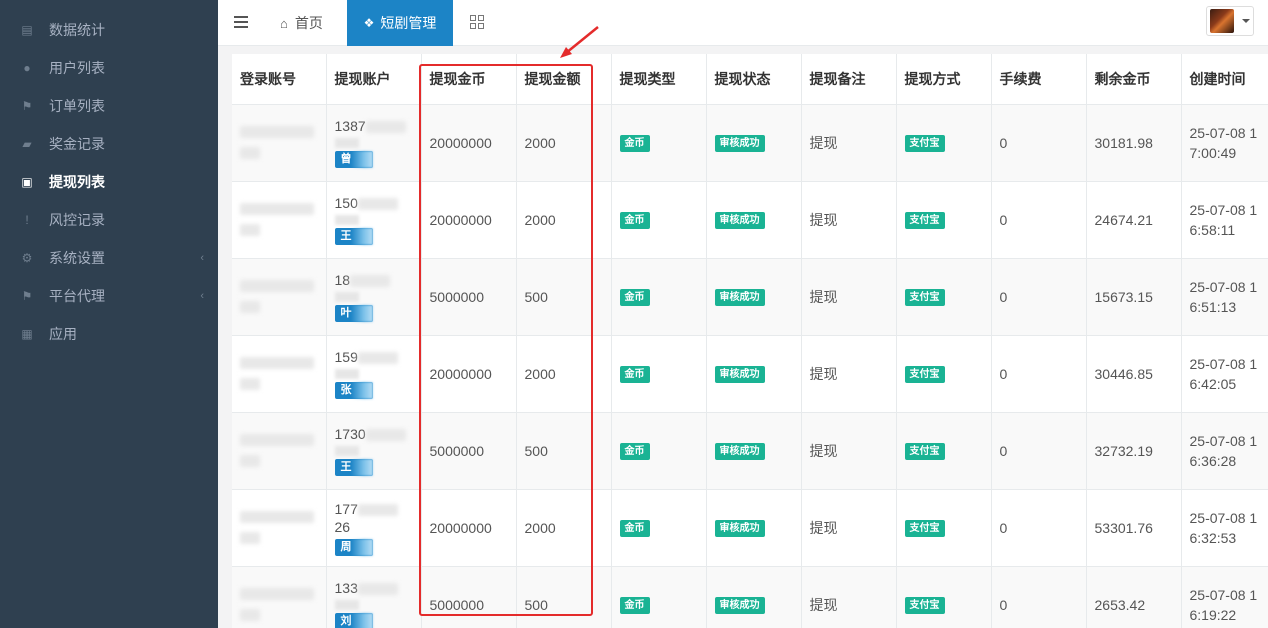 The width and height of the screenshot is (1268, 628). Describe the element at coordinates (400, 23) in the screenshot. I see `tab-drama-management: ❖ 短剧管理` at that location.